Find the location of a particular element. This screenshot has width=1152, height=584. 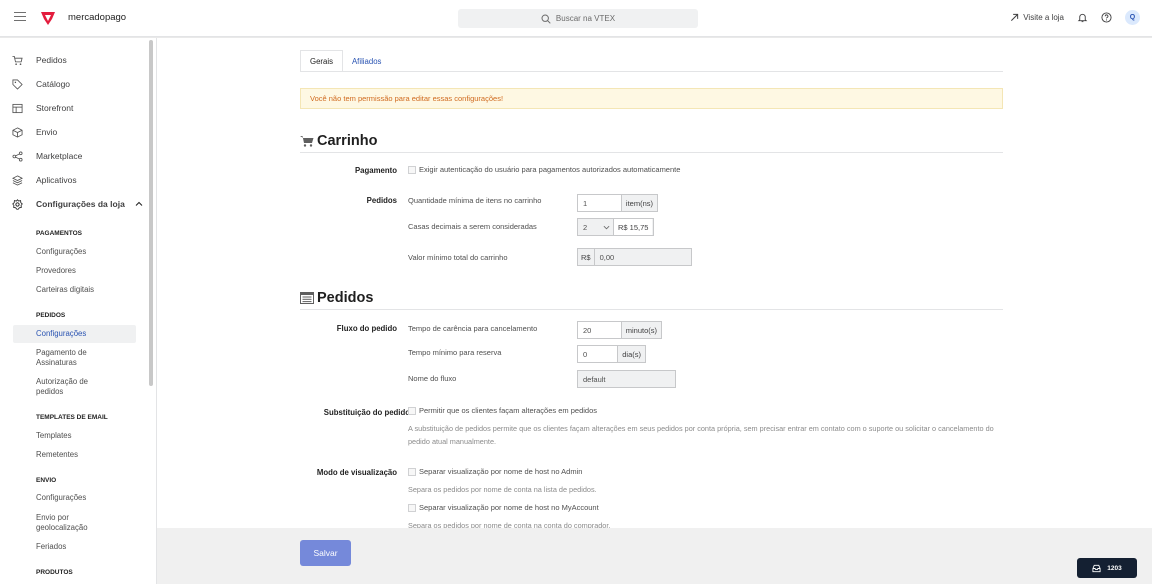

visit-store-link: Visite a loja is located at coordinates (1037, 17).